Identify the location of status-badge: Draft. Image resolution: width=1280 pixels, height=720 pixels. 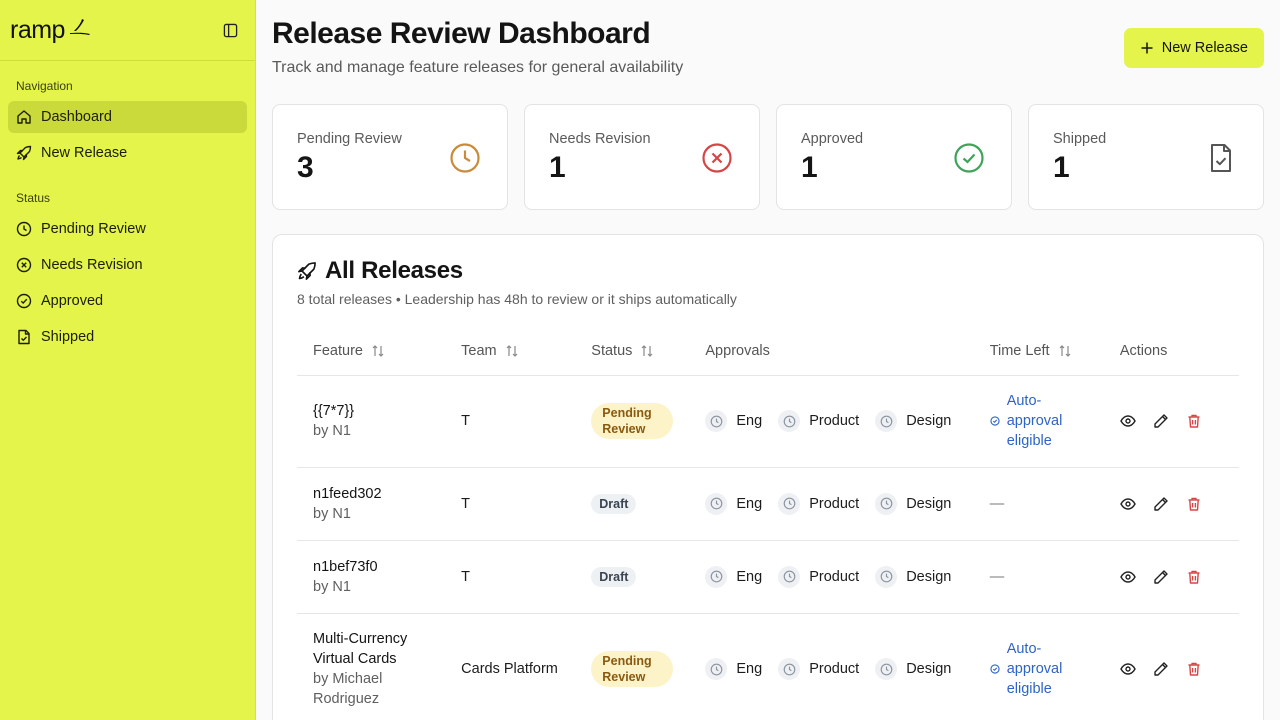
(614, 503).